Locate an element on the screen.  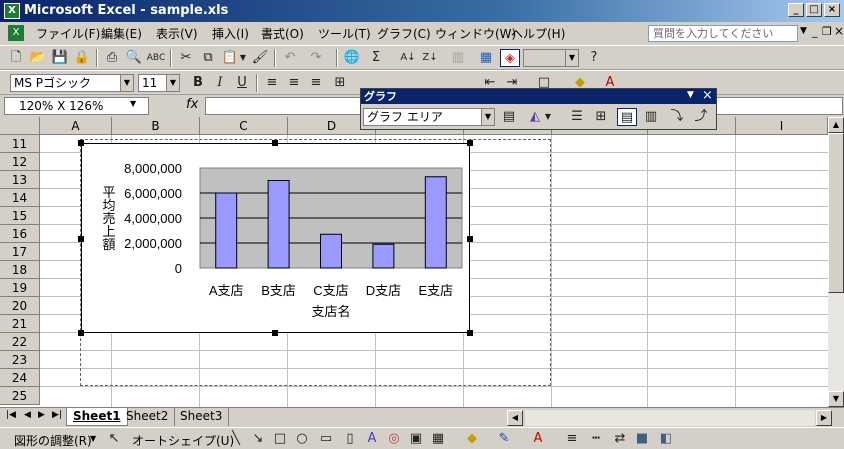
save-icon: 💾 is located at coordinates (60, 58).